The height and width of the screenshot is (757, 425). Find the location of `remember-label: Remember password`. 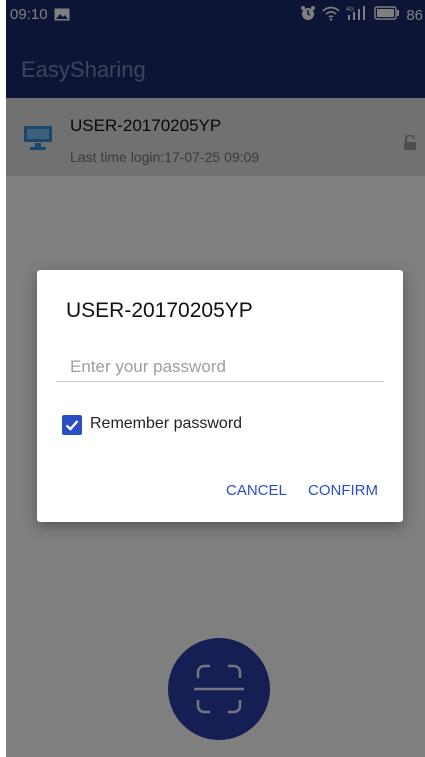

remember-label: Remember password is located at coordinates (166, 424).